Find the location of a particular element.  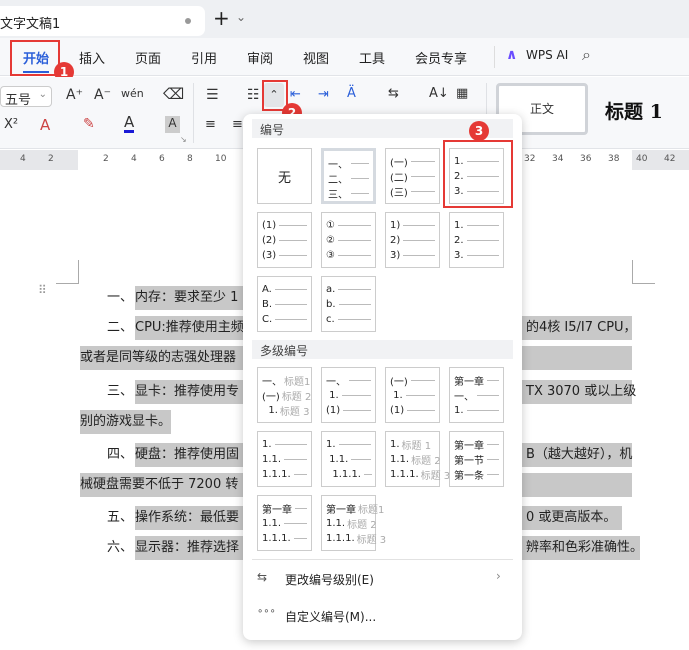

paragraph-text: 显卡：推荐使用专 is located at coordinates (189, 392).